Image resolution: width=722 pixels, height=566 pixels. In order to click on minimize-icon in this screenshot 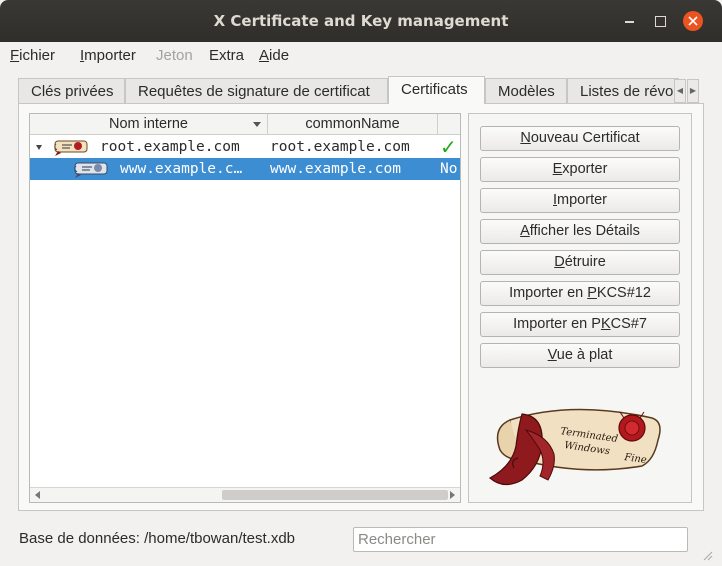, I will do `click(630, 21)`.